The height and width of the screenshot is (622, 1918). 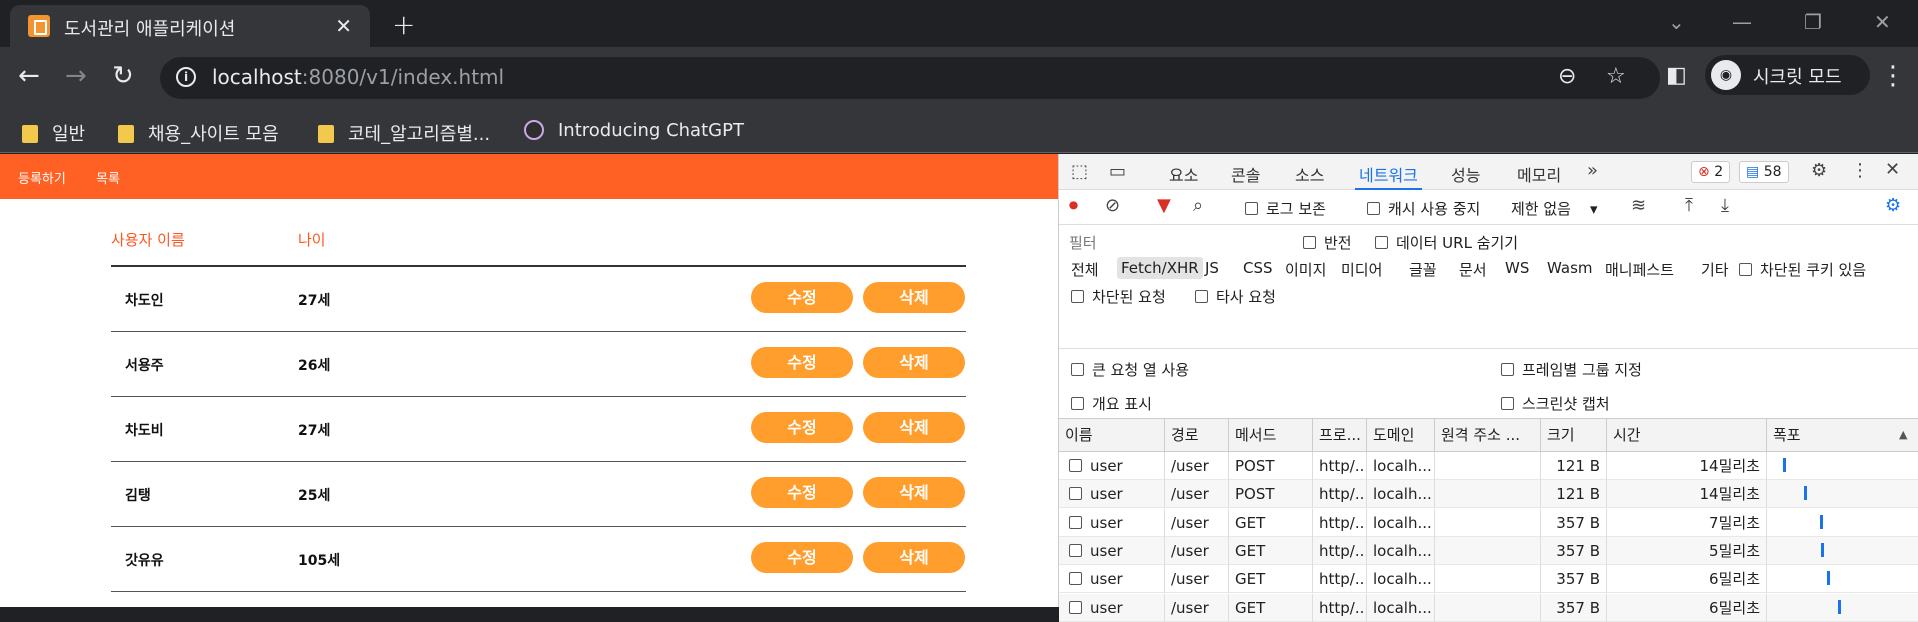 What do you see at coordinates (358, 77) in the screenshot?
I see `url-text: localhost:8080/v1/index.html` at bounding box center [358, 77].